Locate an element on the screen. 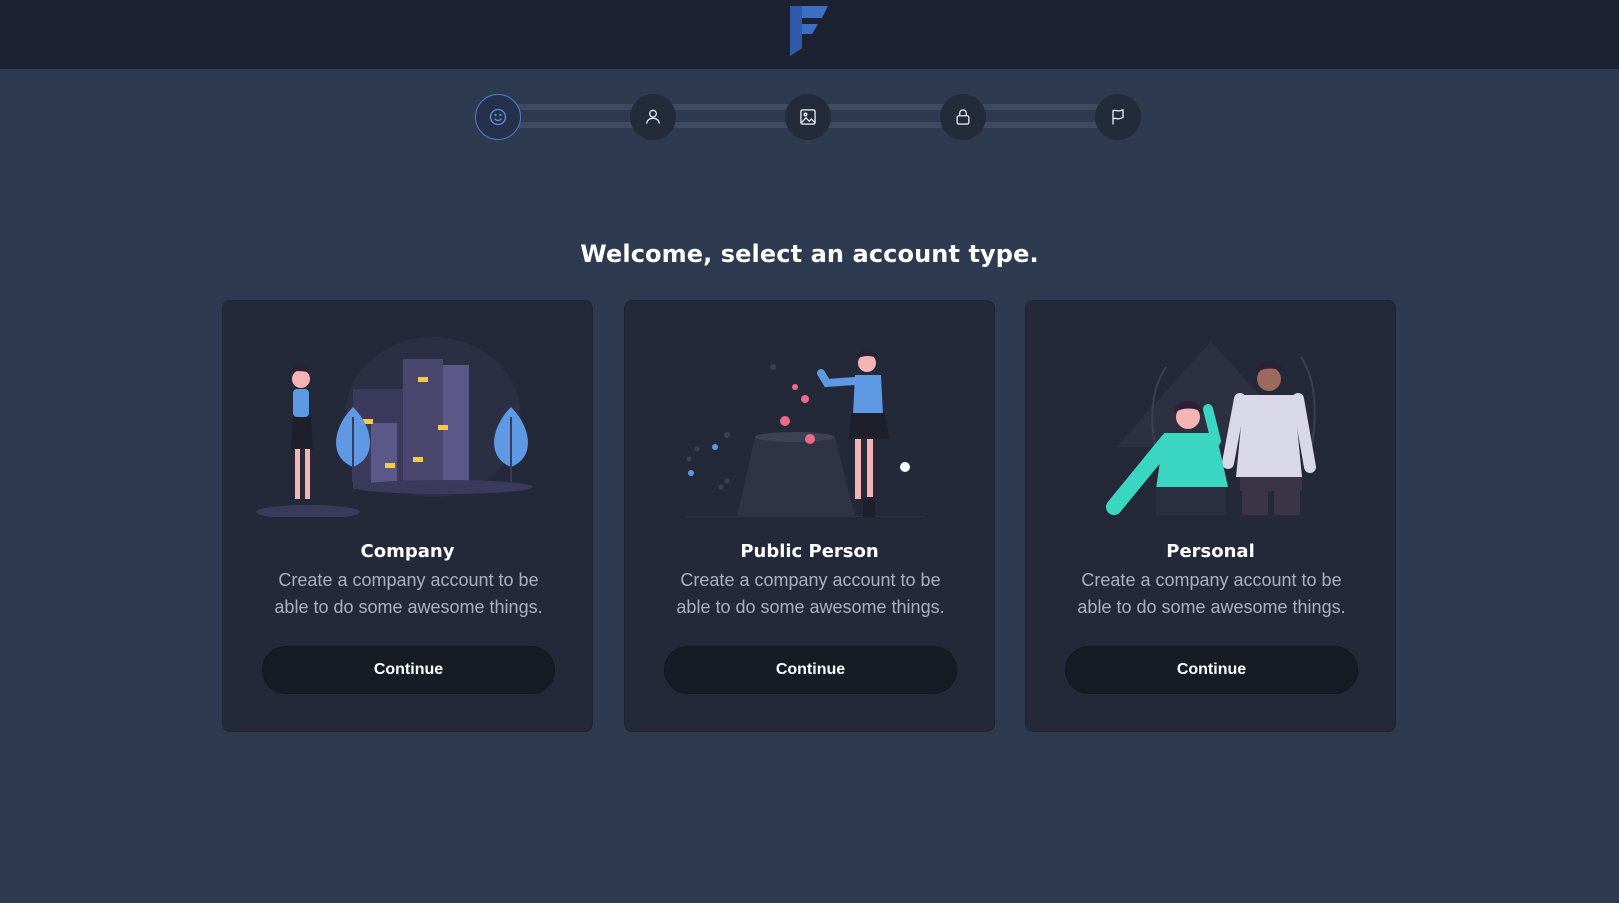 This screenshot has height=903, width=1619. page-heading: Welcome, select an account type. is located at coordinates (809, 254).